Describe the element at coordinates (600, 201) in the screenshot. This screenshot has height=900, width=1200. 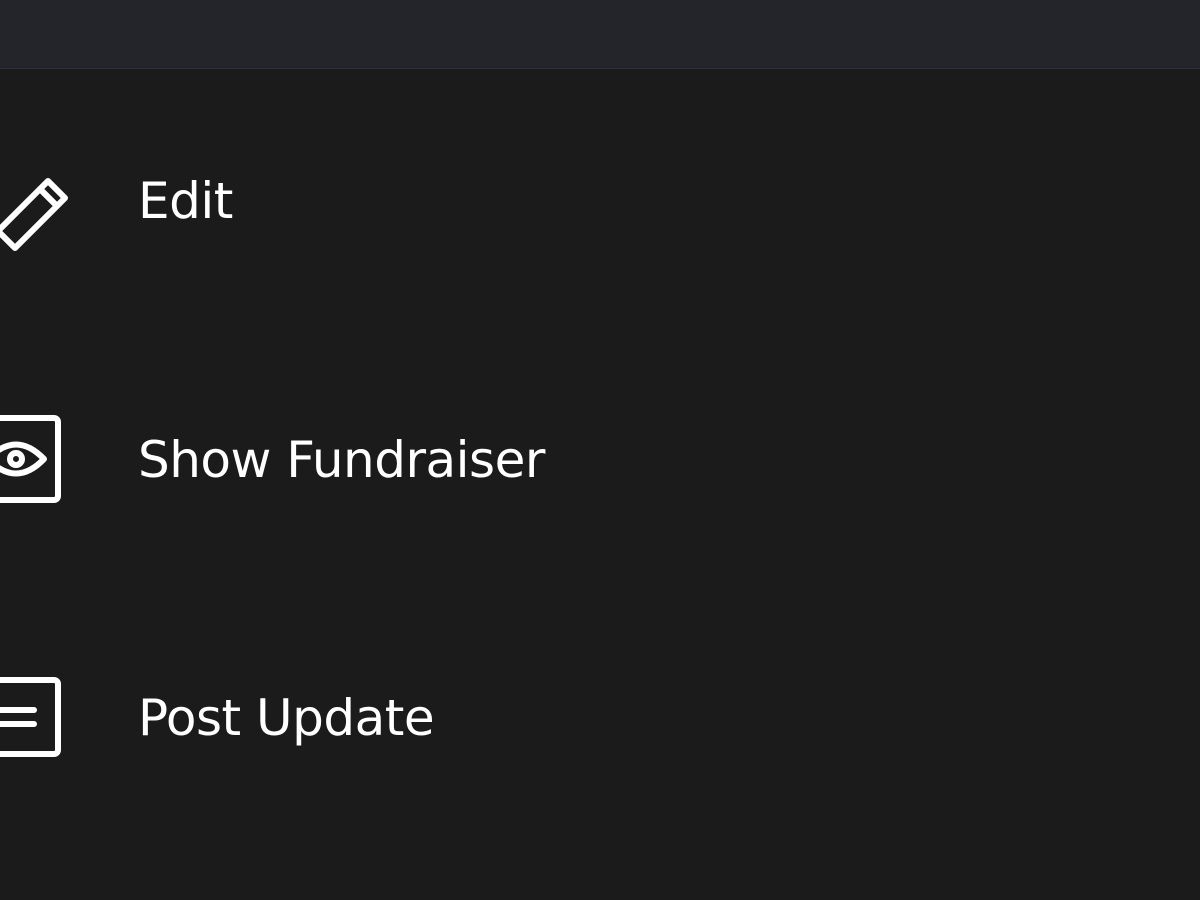
I see `menu-item-edit: Edit` at that location.